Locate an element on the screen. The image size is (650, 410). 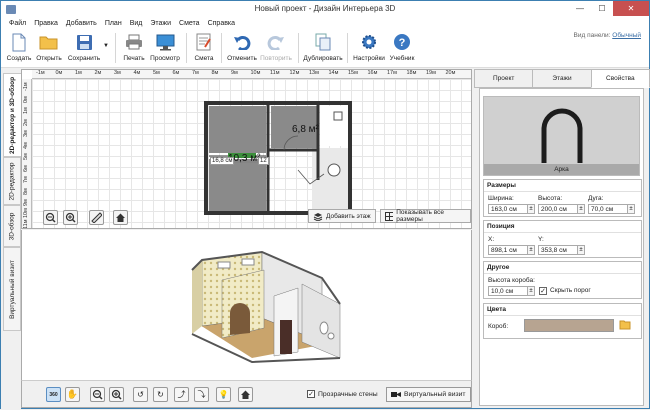
measure-button is located at coordinates (96, 217).